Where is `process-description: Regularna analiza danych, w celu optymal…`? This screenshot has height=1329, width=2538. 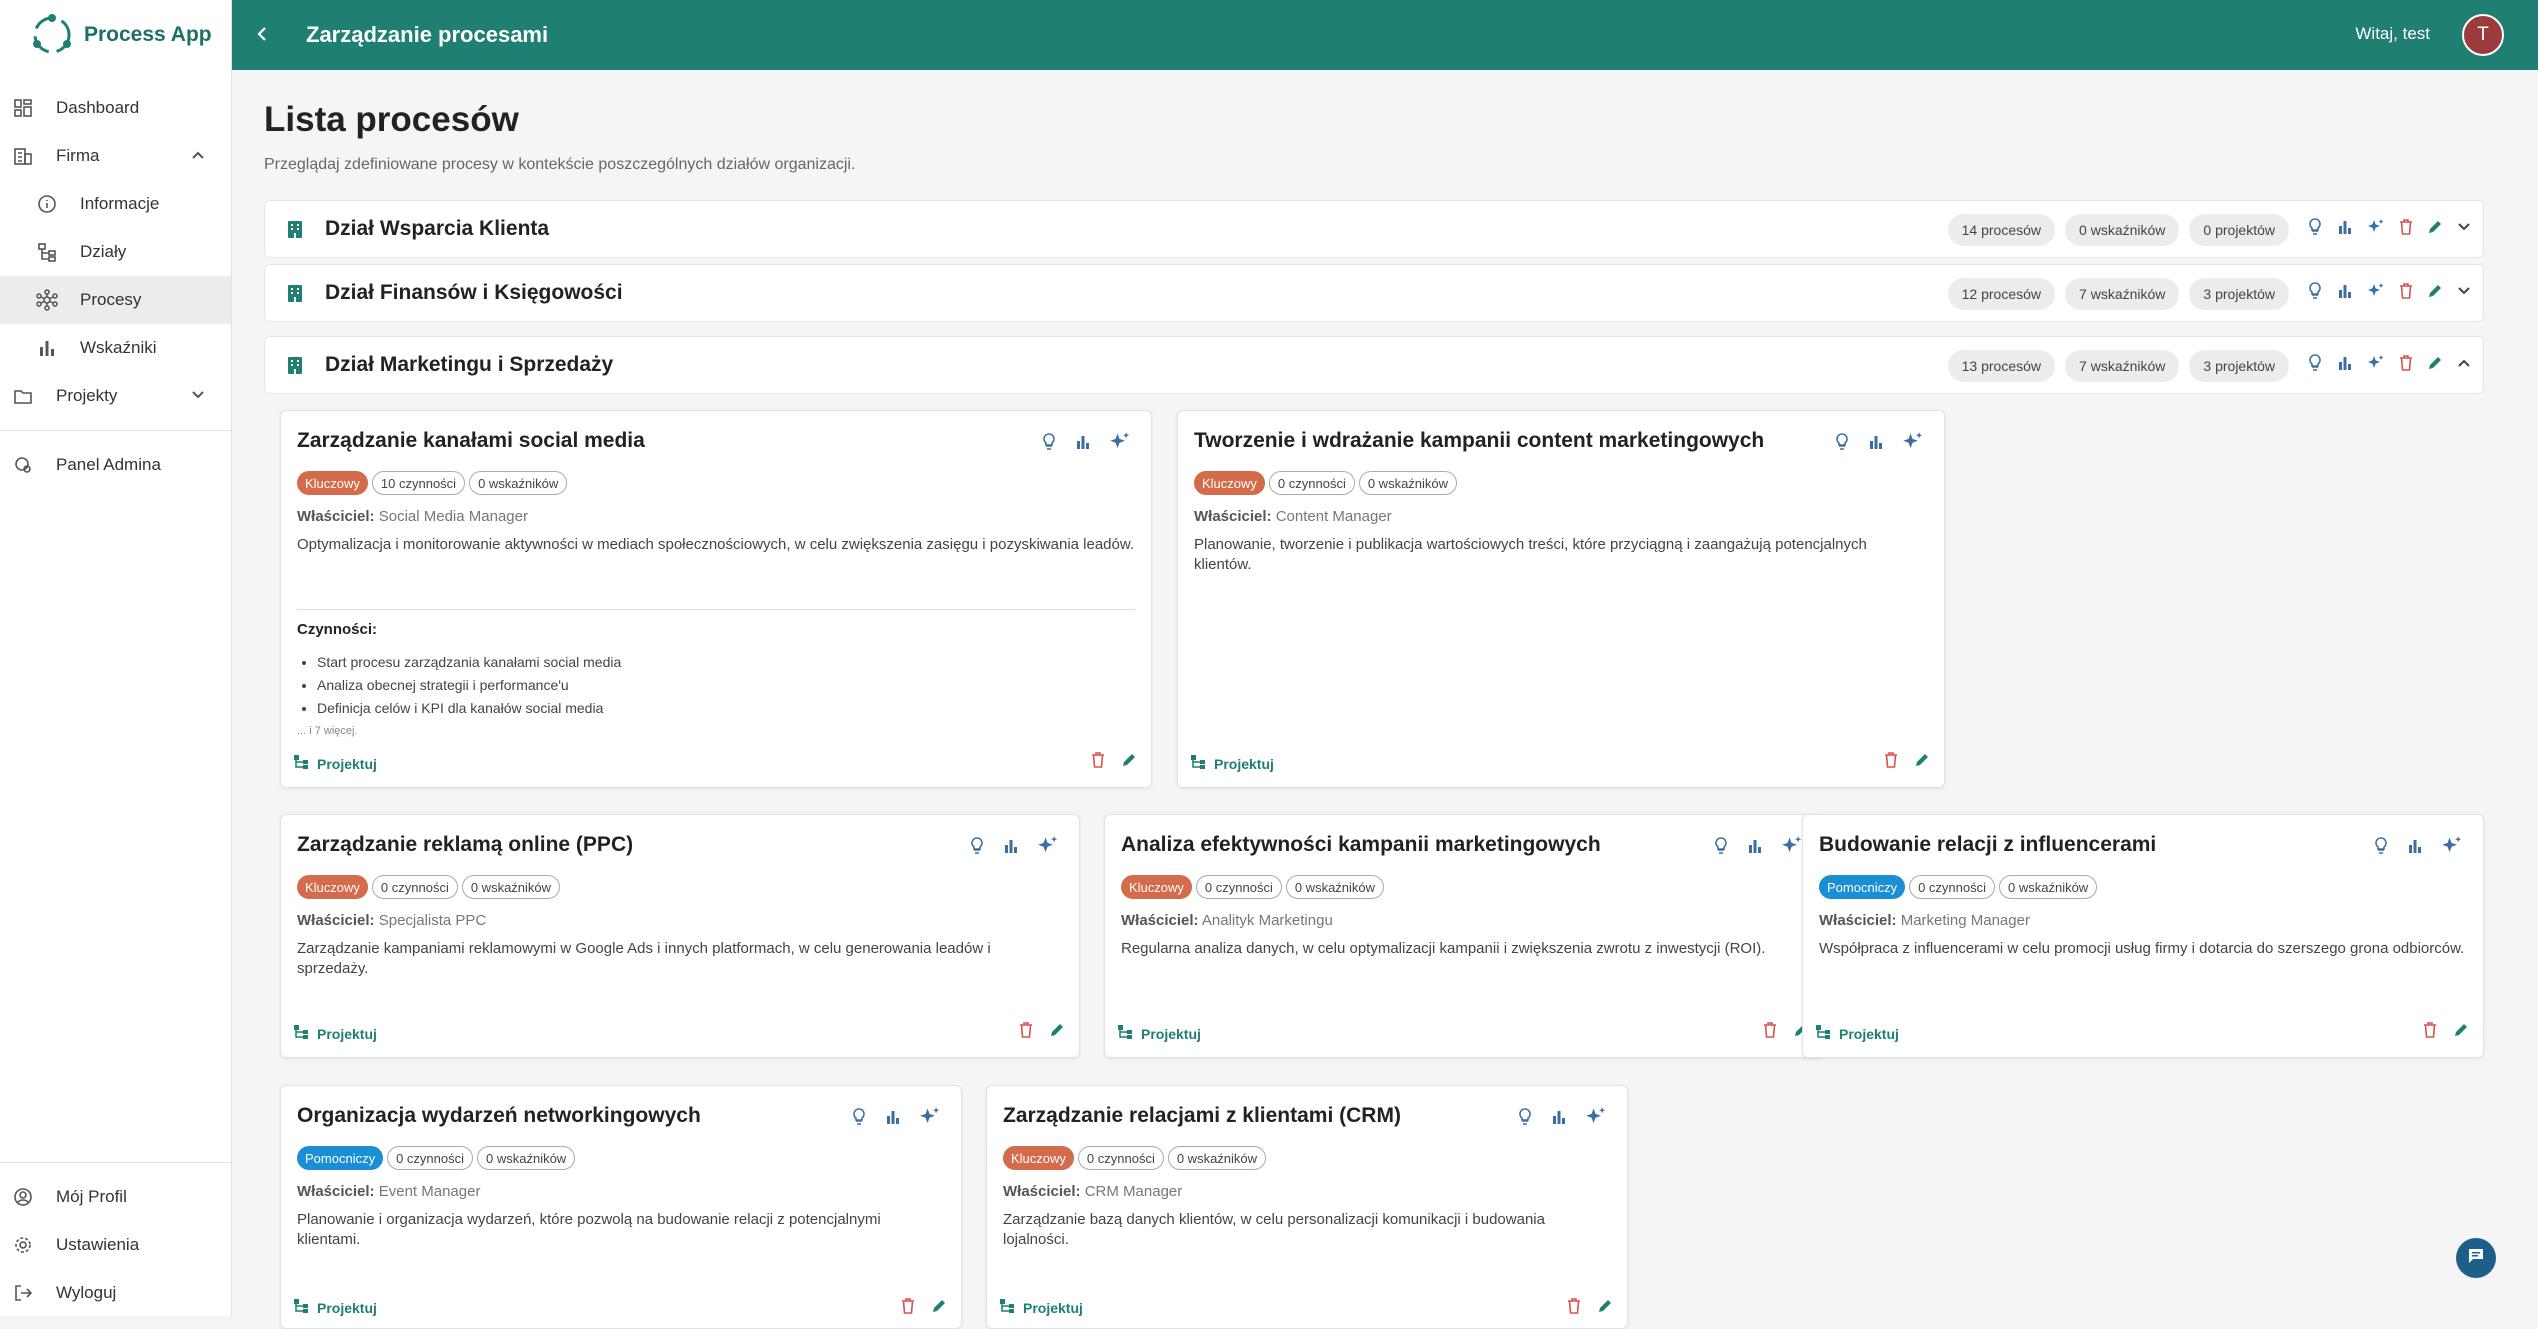
process-description: Regularna analiza danych, w celu optymal… is located at coordinates (1443, 948).